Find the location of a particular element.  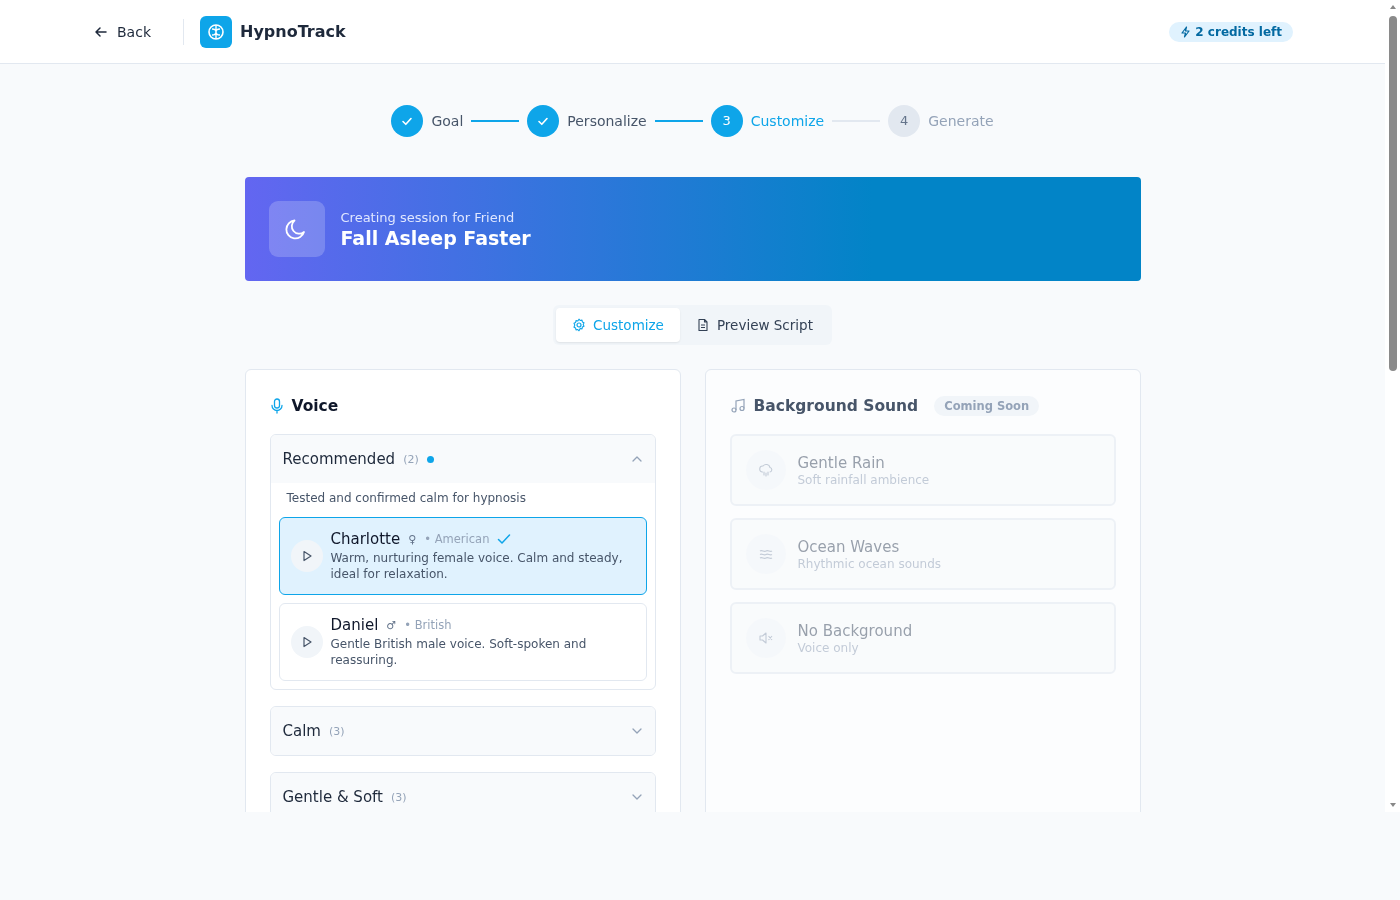

group-count: (2) is located at coordinates (411, 459).